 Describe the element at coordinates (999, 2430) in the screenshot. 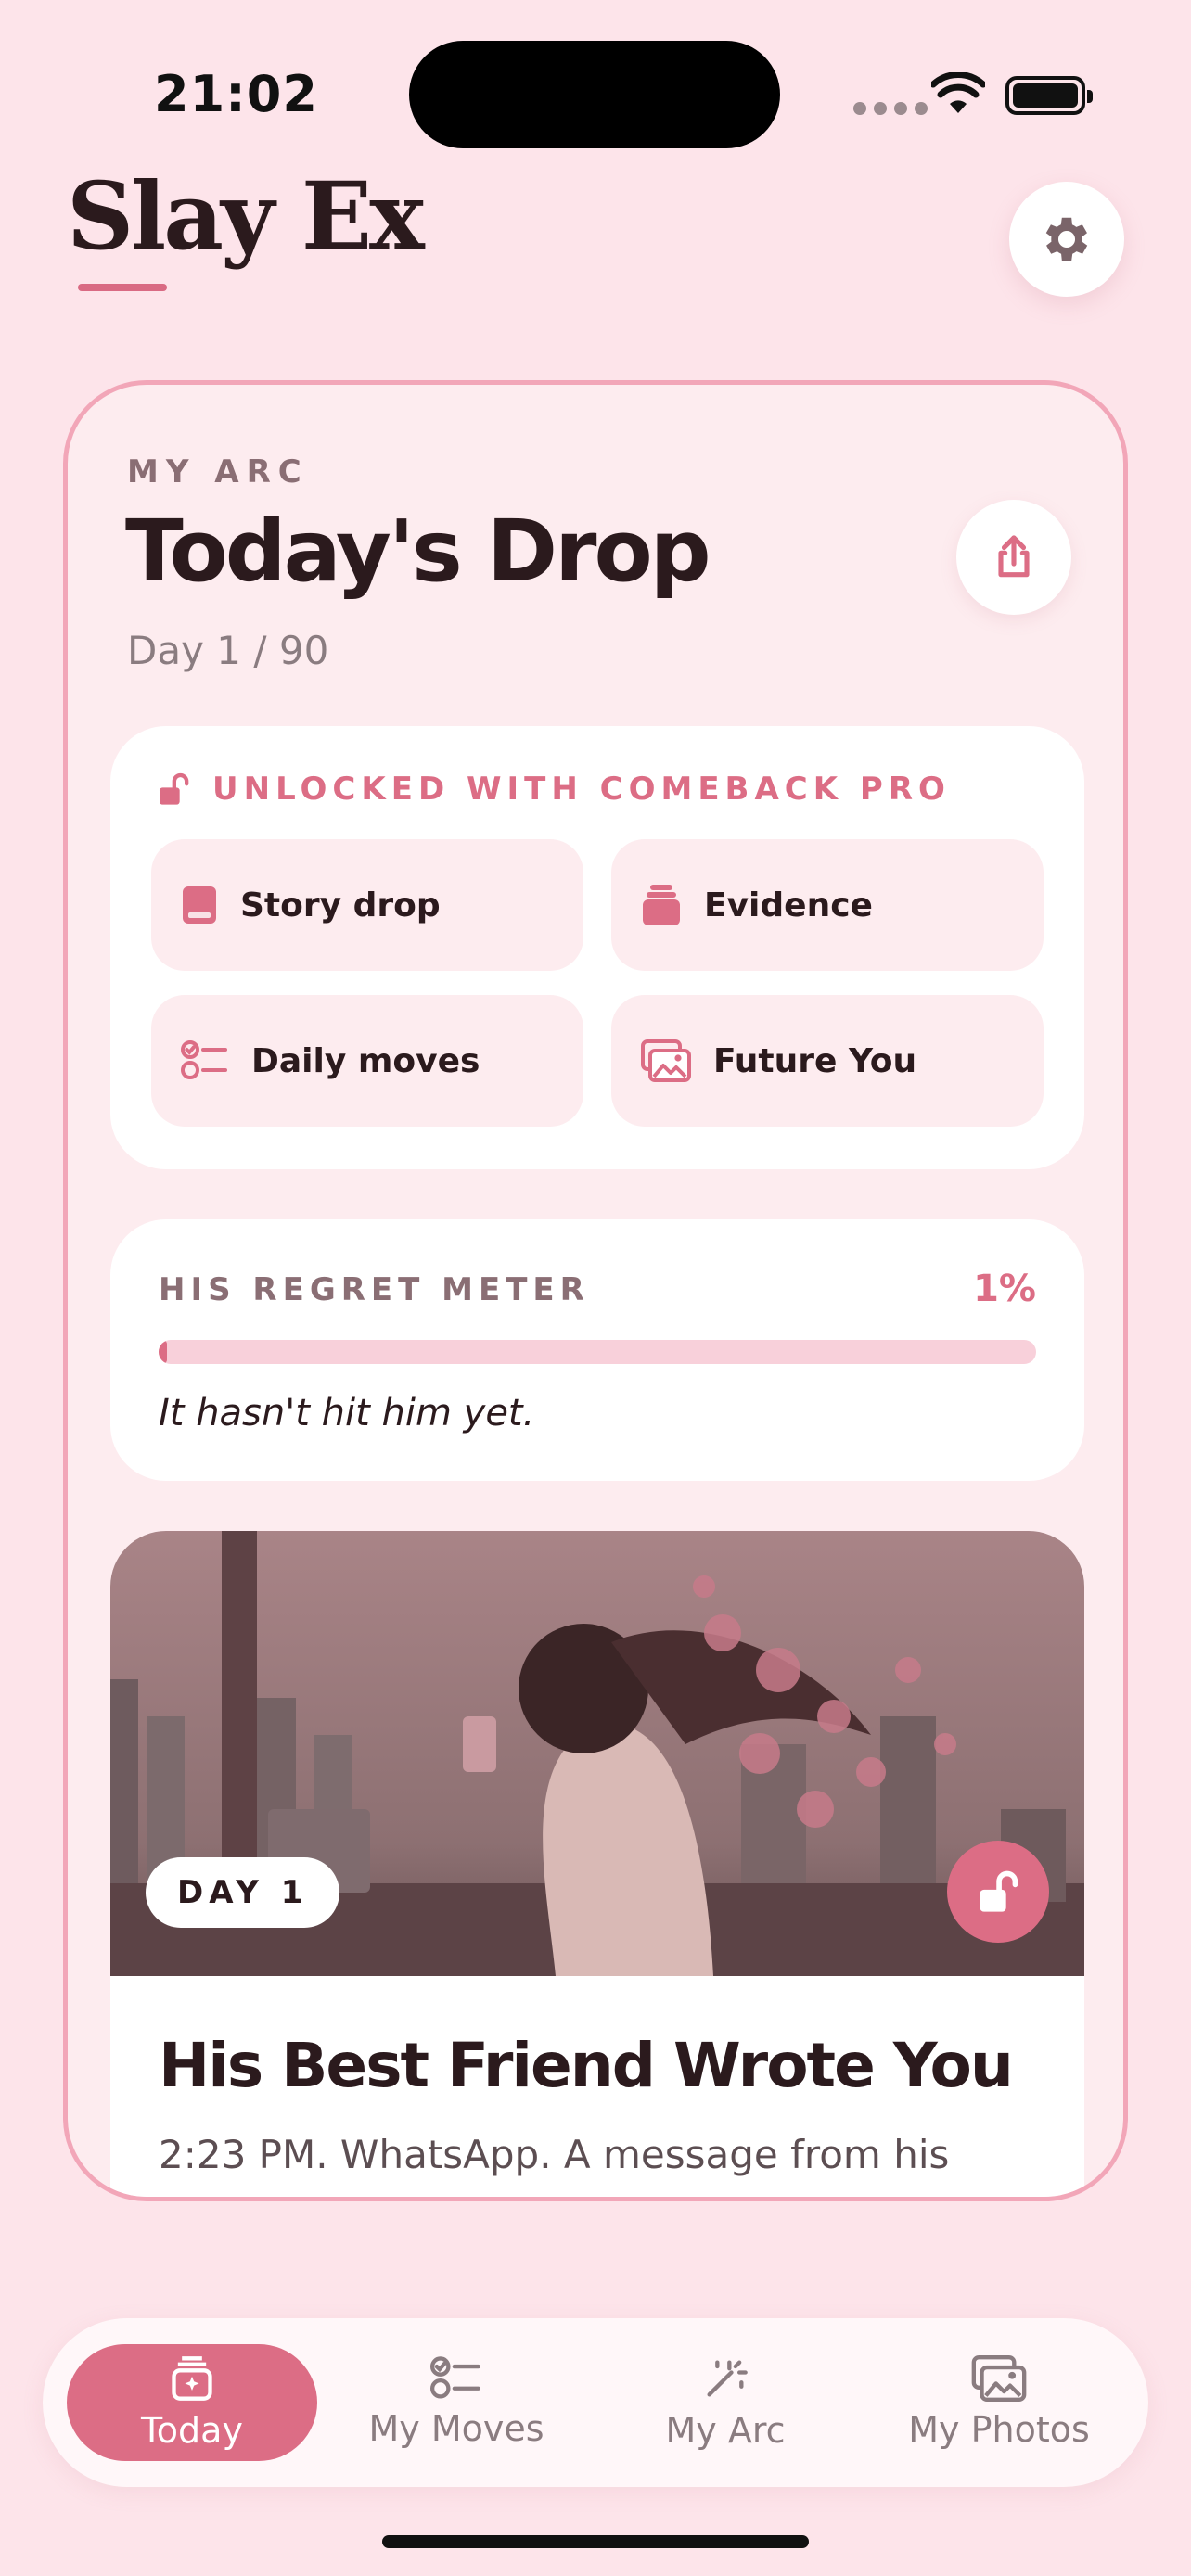

I see `tab-label: My Photos` at that location.